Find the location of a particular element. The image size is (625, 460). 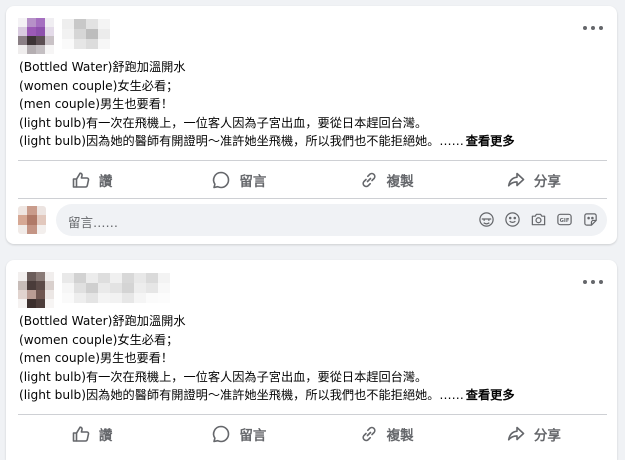

avatar-sticker-icon is located at coordinates (486, 219).